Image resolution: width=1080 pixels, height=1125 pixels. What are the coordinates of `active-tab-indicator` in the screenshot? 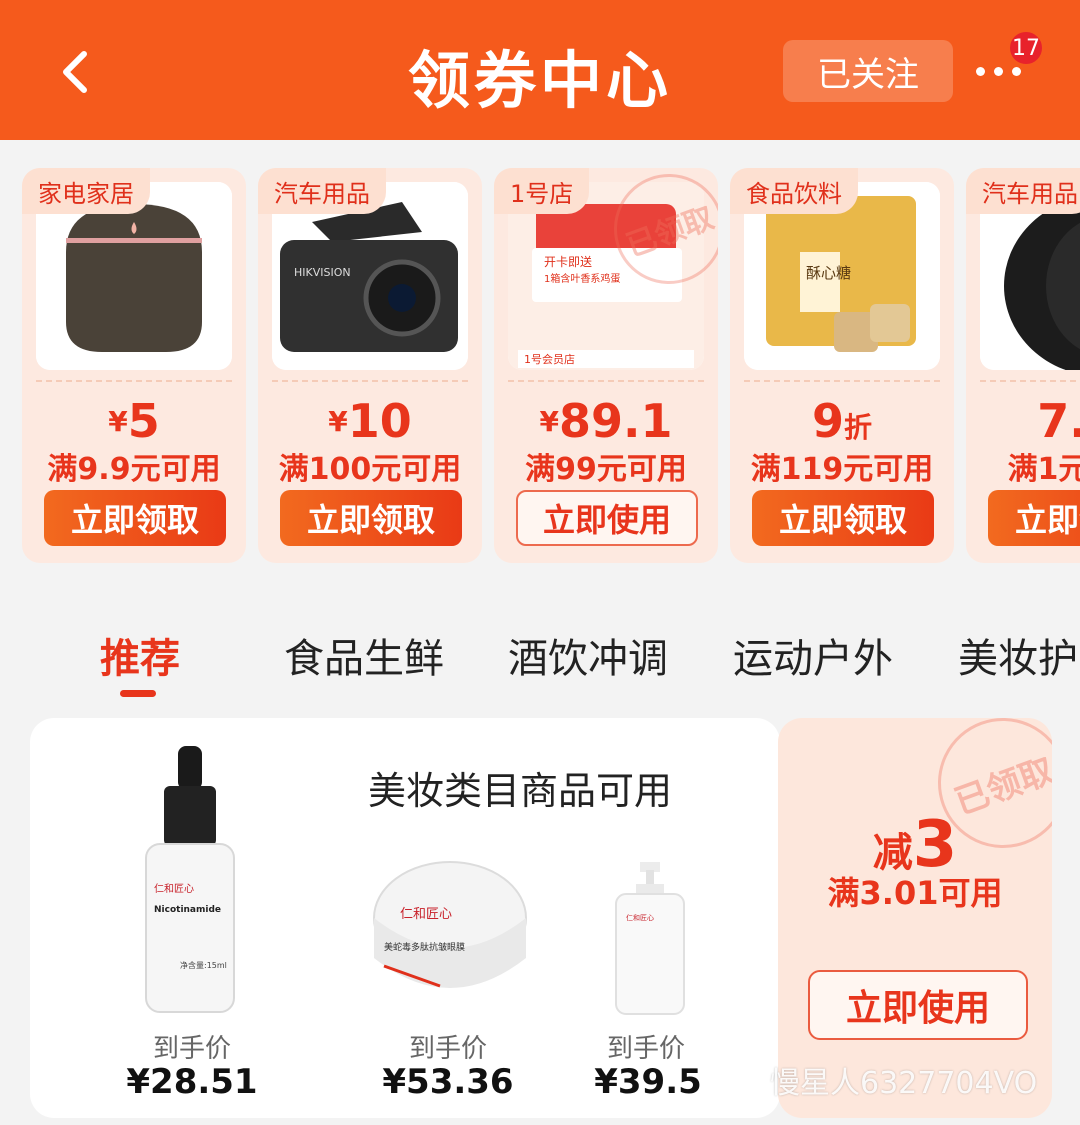 It's located at (138, 693).